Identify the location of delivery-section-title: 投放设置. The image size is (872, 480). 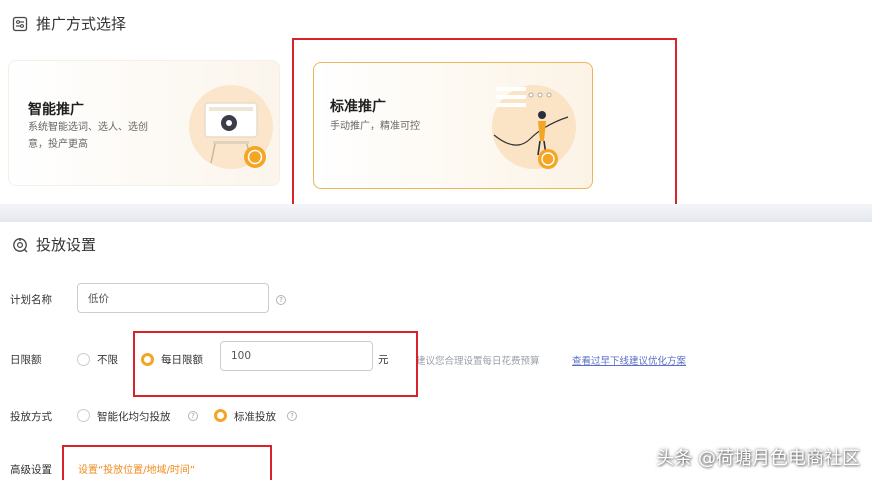
(66, 245).